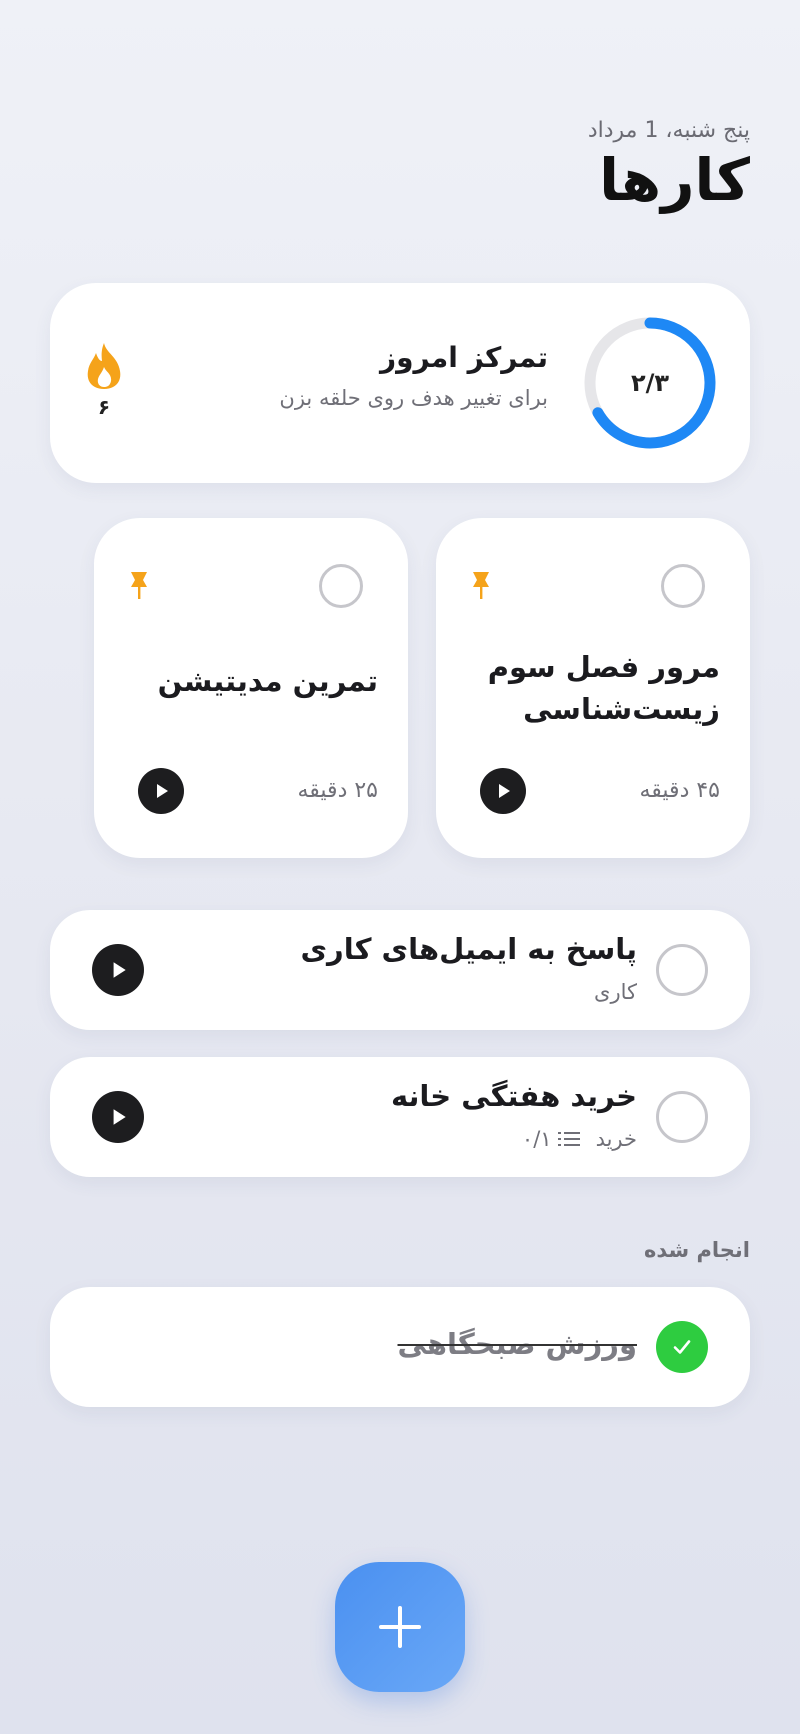  I want to click on checkmark-icon, so click(682, 1347).